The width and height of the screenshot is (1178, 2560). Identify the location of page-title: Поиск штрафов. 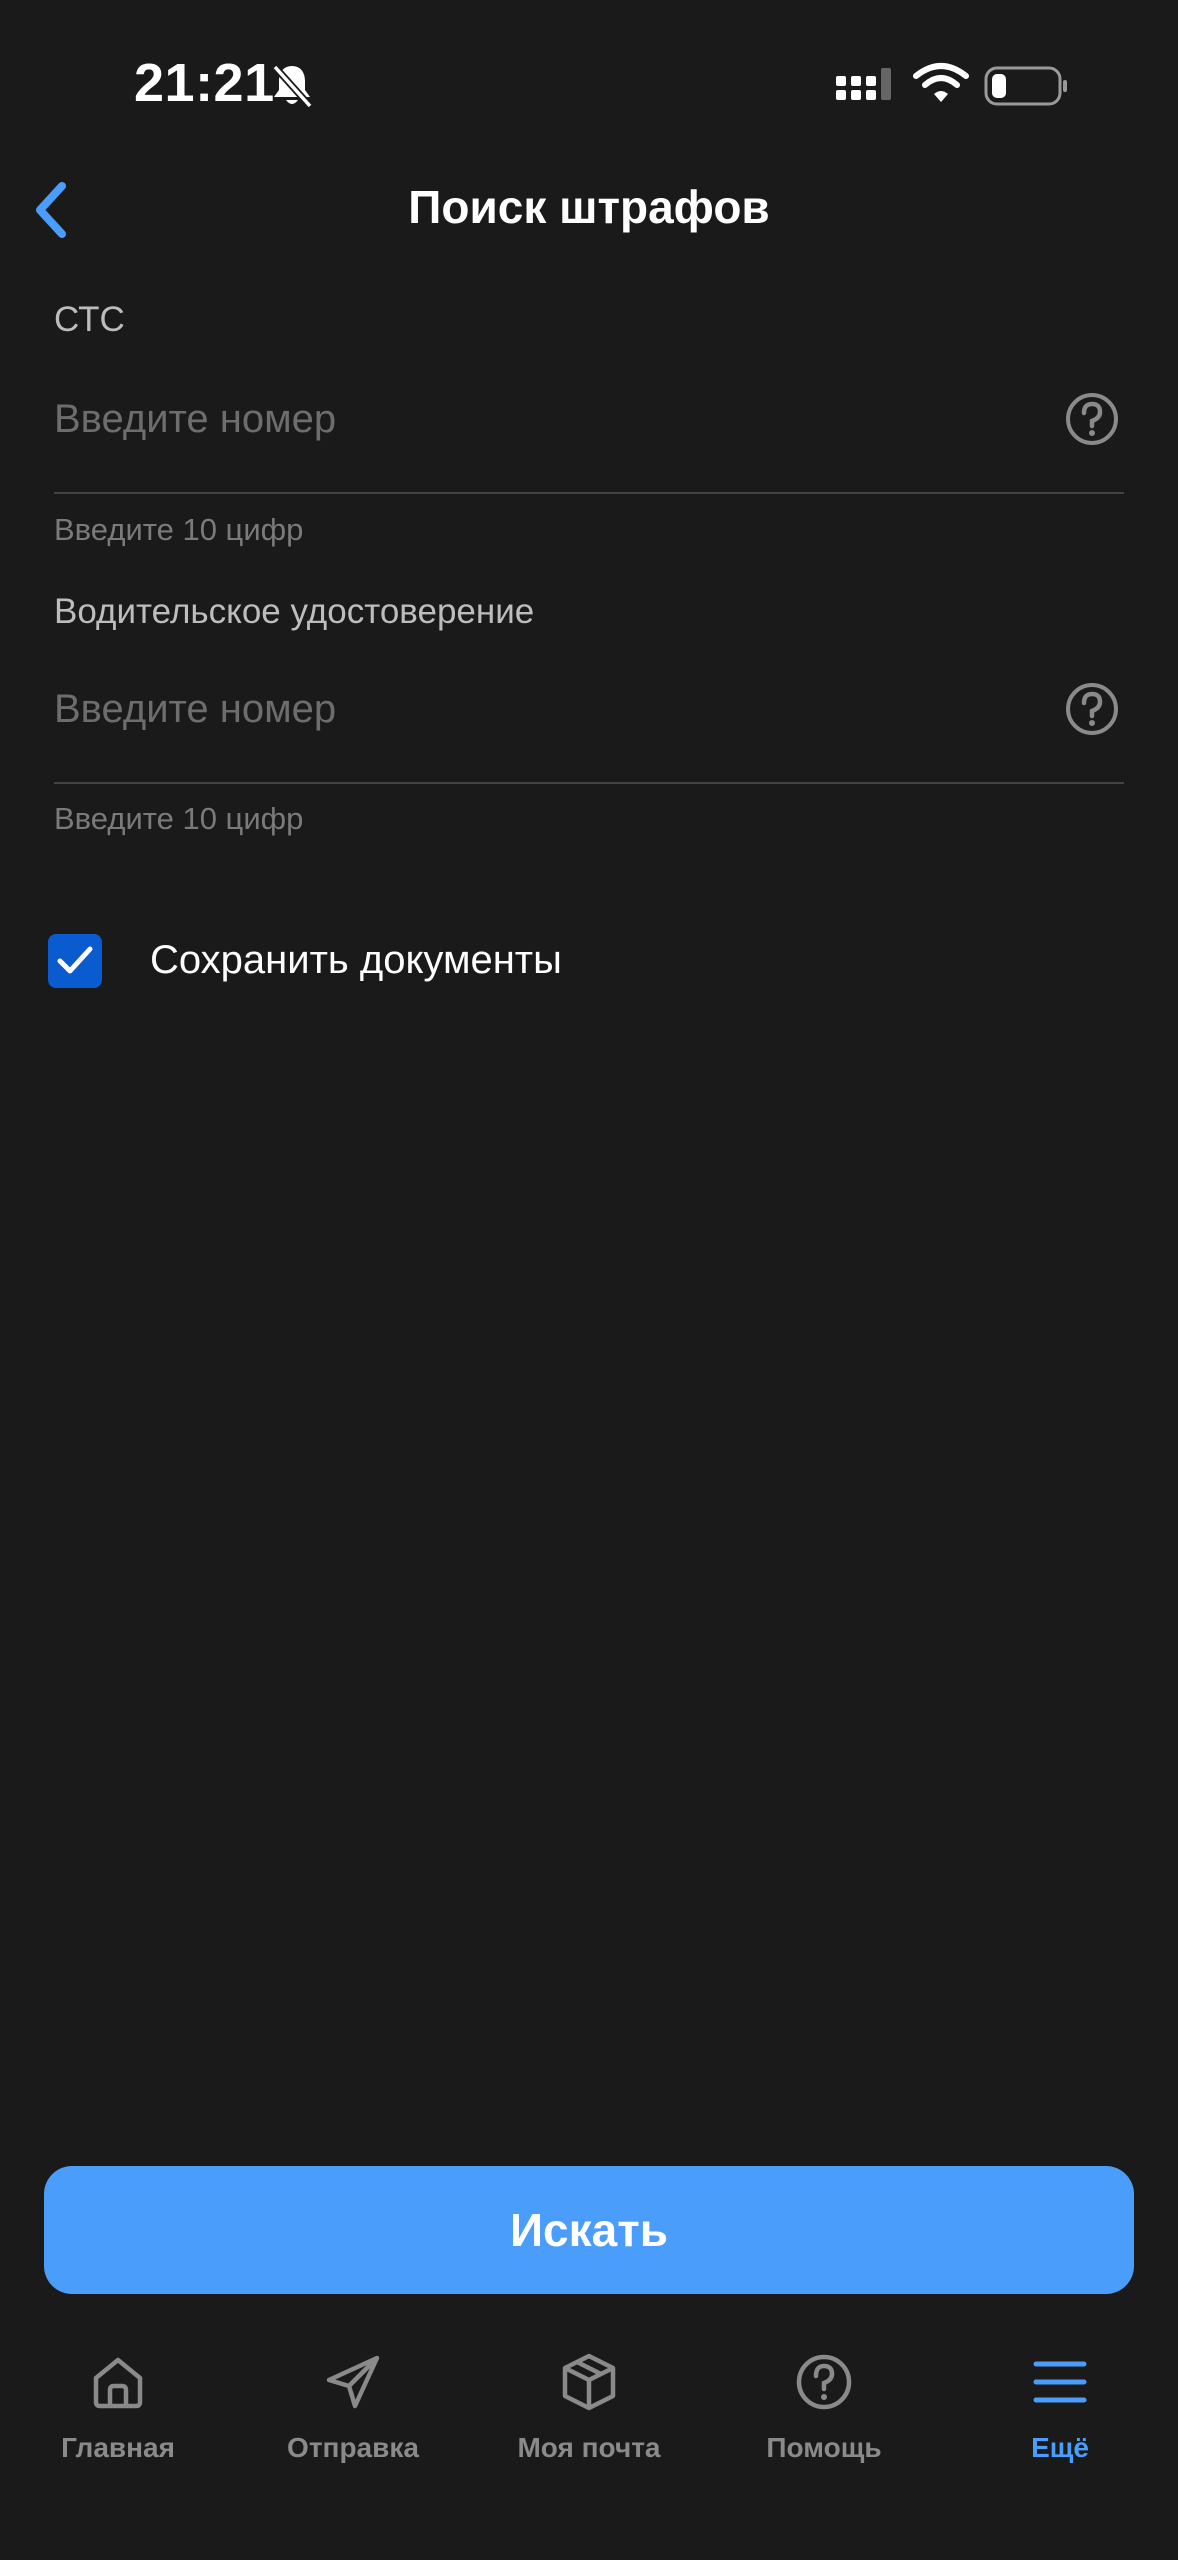
(589, 207).